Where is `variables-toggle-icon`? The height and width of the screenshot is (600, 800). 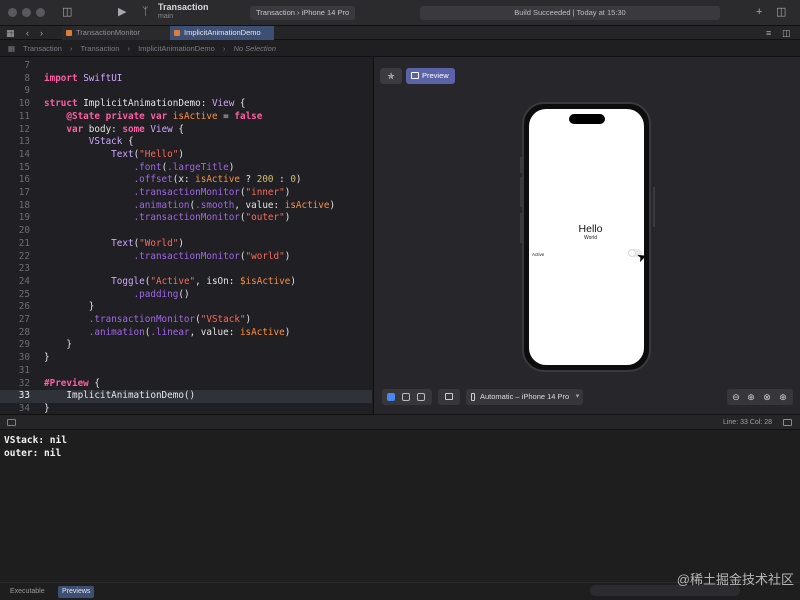 variables-toggle-icon is located at coordinates (787, 422).